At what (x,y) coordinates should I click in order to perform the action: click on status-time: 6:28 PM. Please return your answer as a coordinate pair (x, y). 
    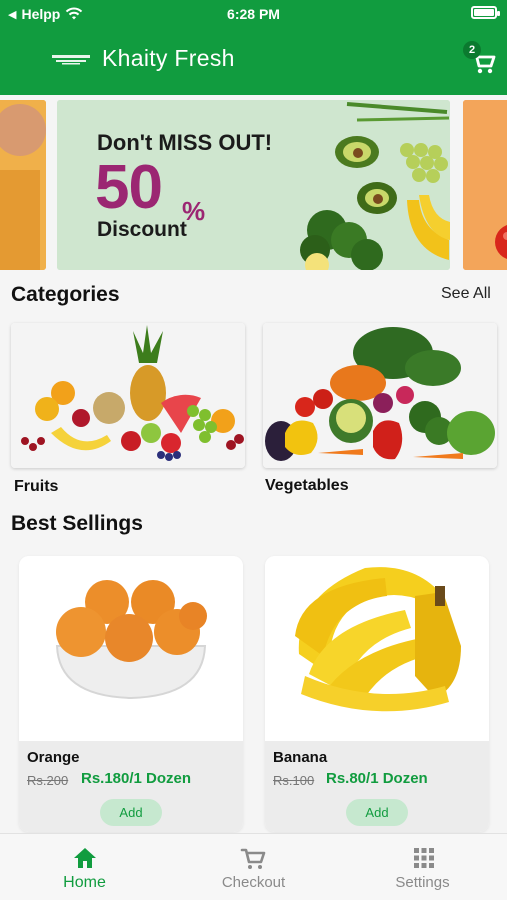
    Looking at the image, I should click on (253, 14).